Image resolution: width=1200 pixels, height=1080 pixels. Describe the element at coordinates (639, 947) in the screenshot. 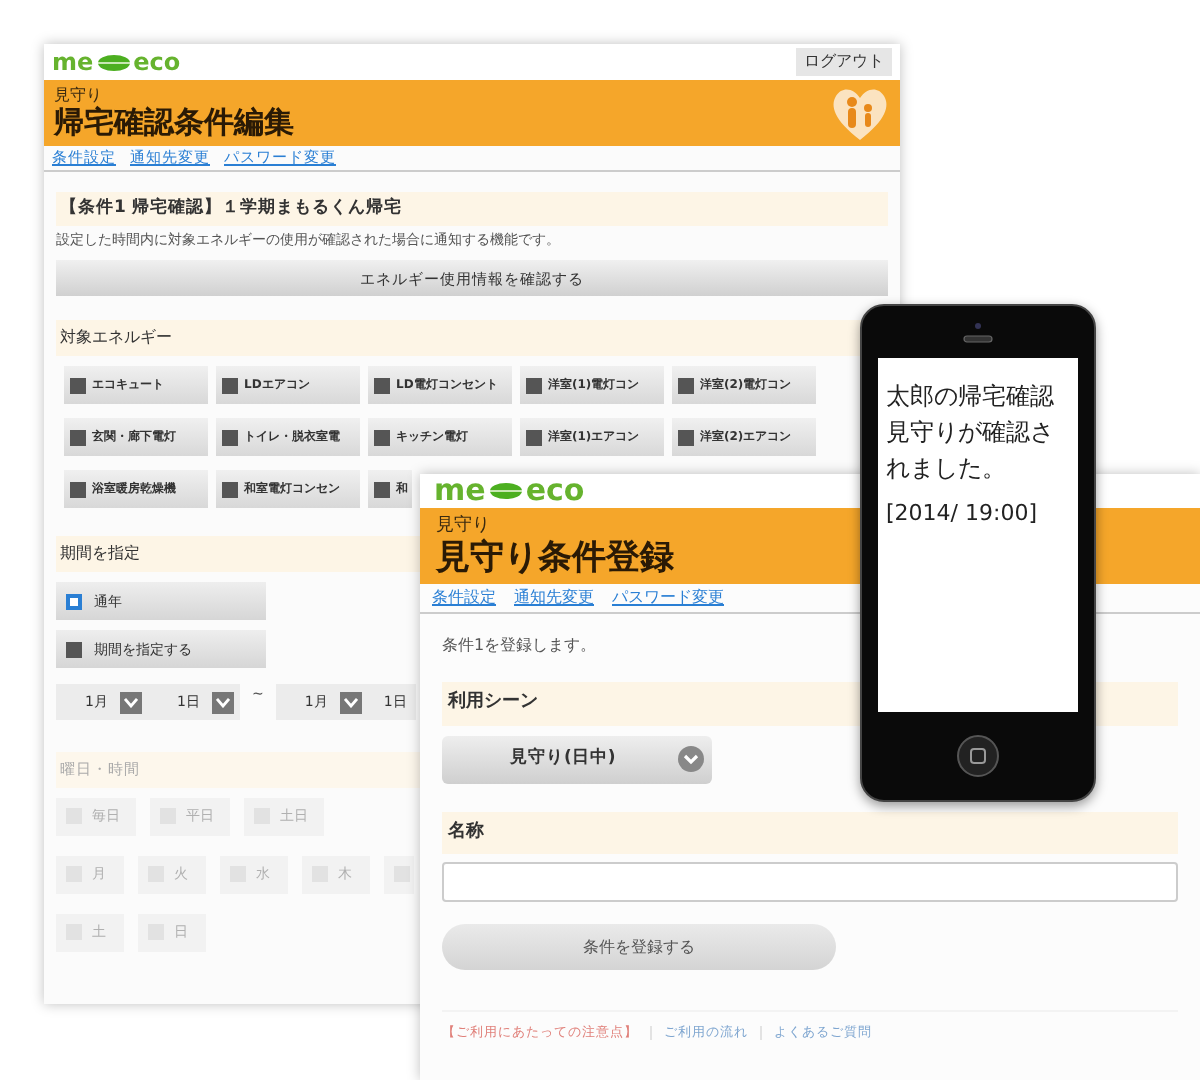

I see `register-button: 条件を登録する` at that location.